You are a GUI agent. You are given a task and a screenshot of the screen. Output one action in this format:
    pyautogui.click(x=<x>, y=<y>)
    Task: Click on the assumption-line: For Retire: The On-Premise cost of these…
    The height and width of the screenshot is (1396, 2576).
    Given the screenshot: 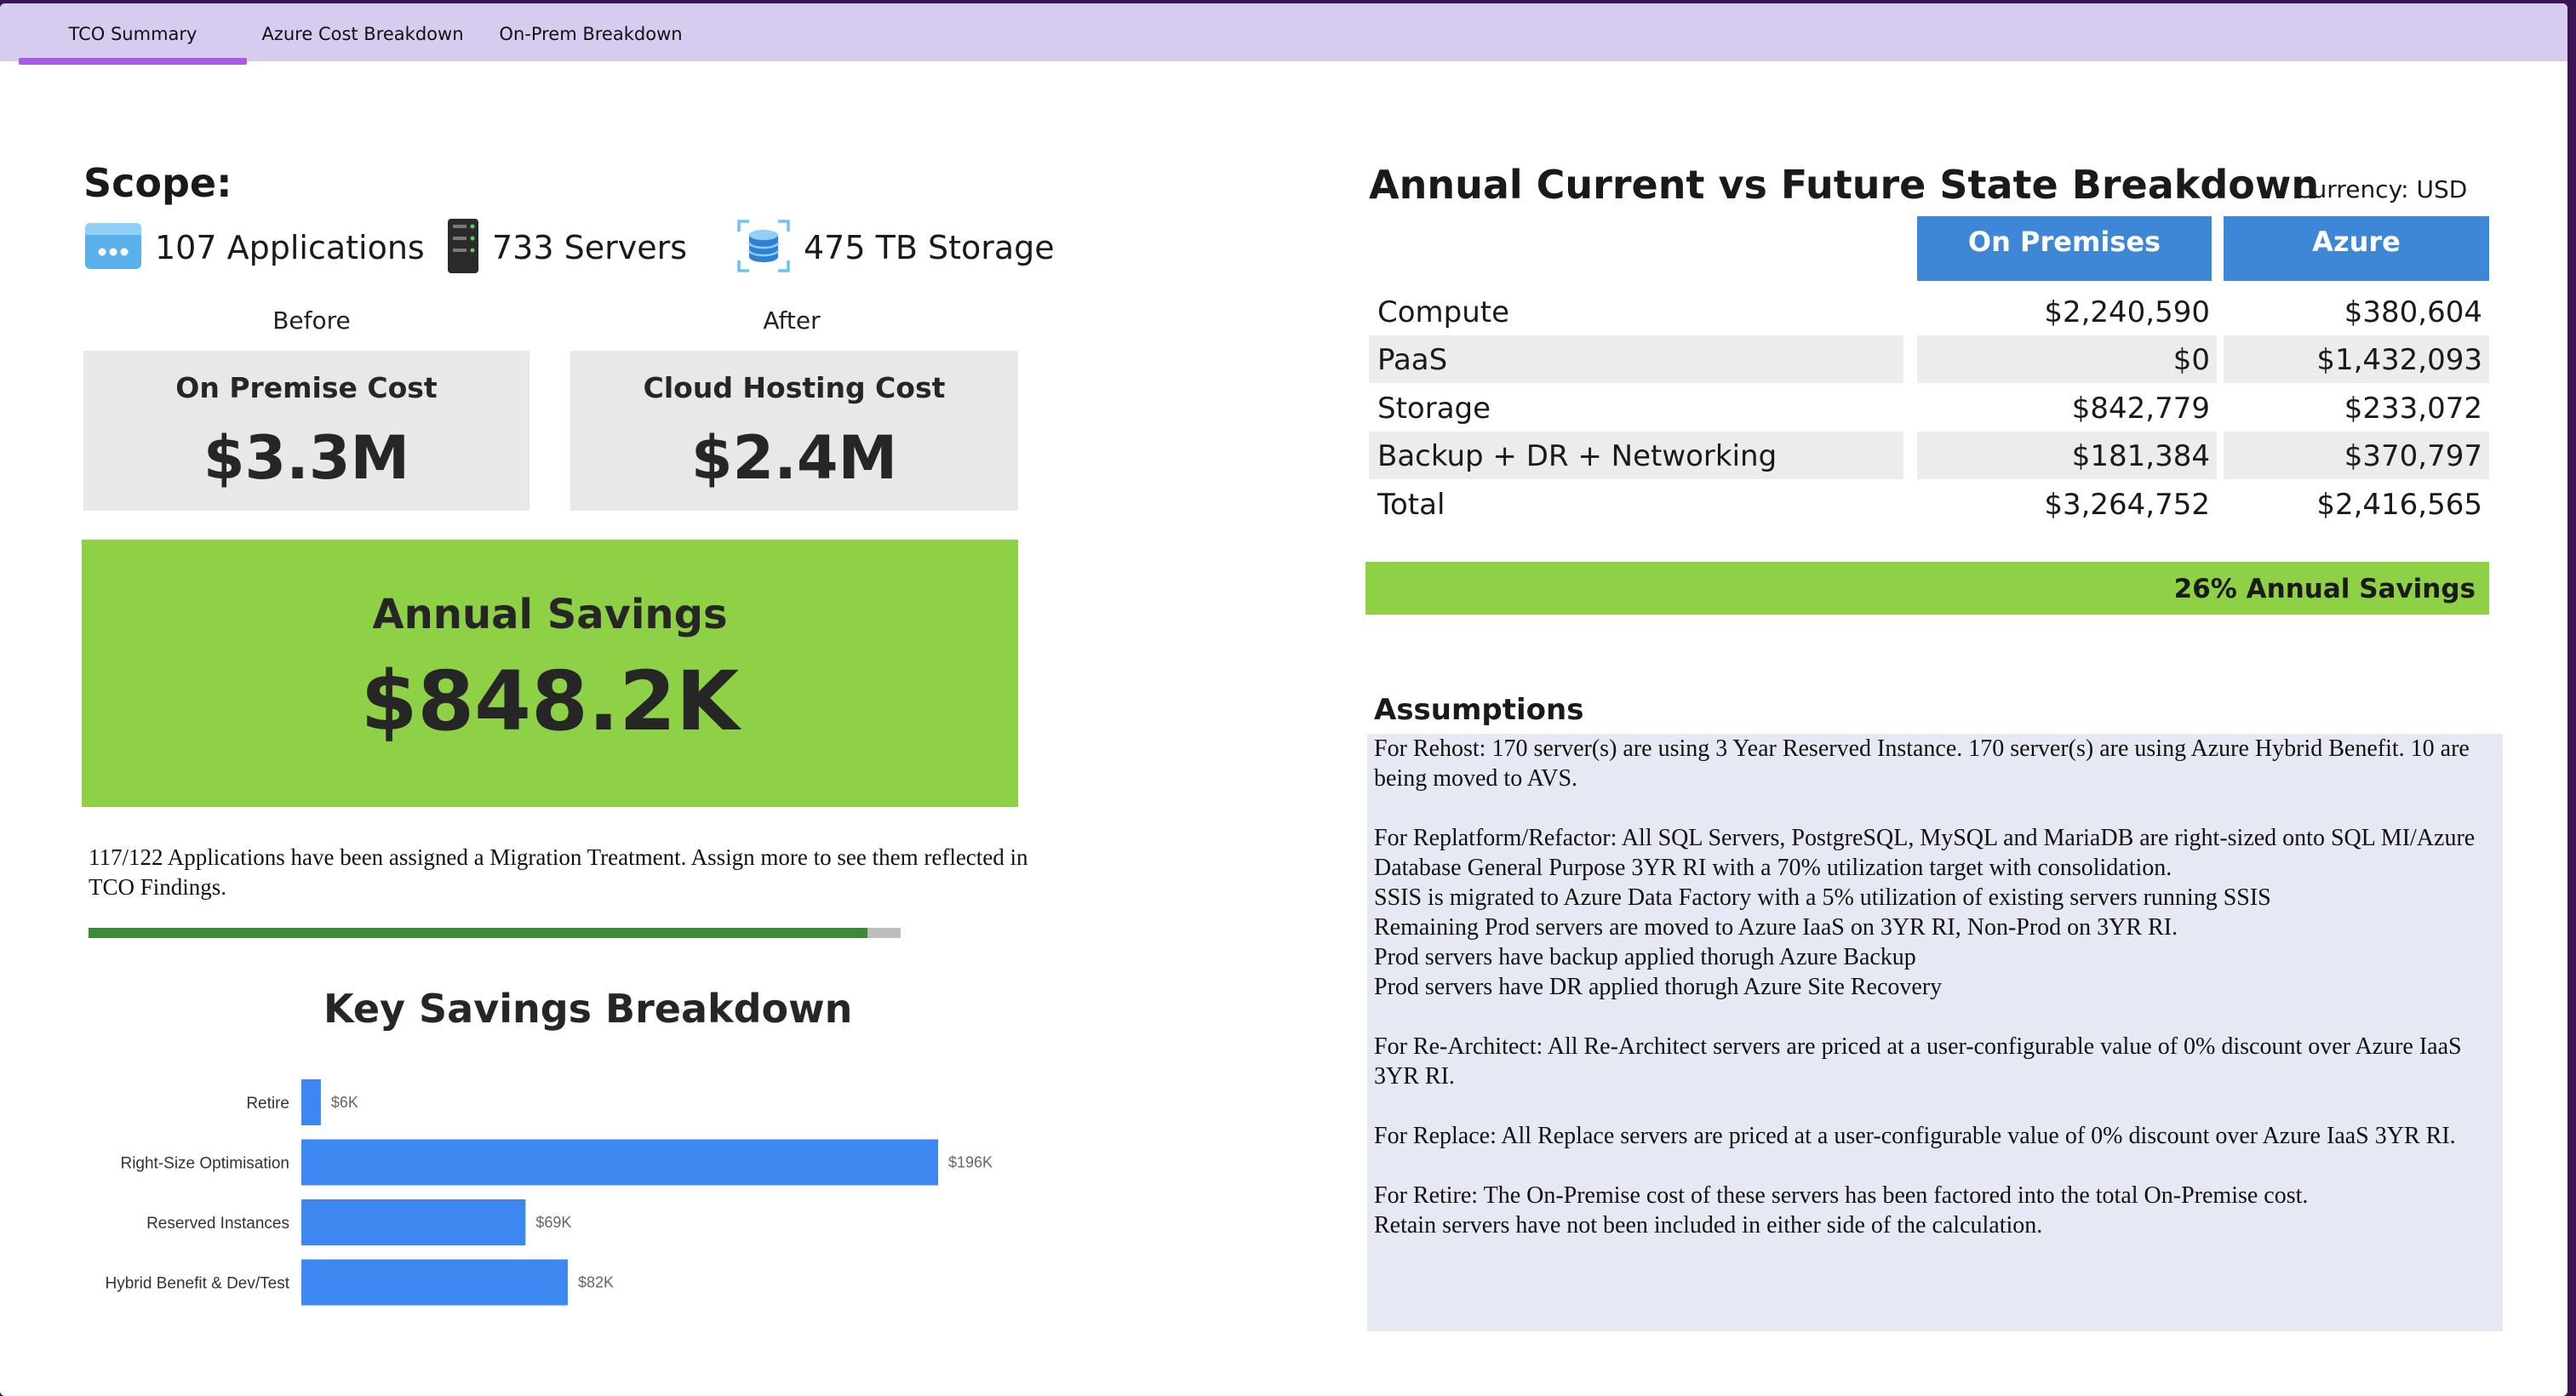 What is the action you would take?
    pyautogui.click(x=1841, y=1196)
    